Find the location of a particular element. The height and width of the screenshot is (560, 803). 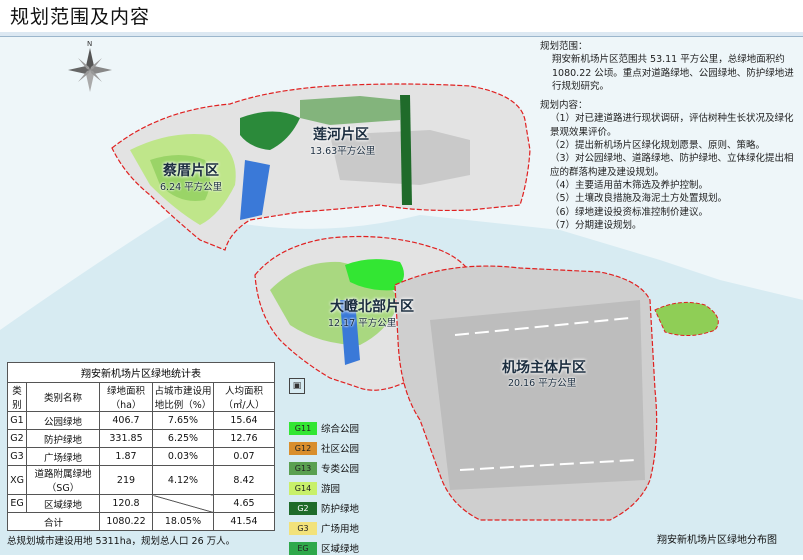

legend-swatch: G14 is located at coordinates (303, 488).